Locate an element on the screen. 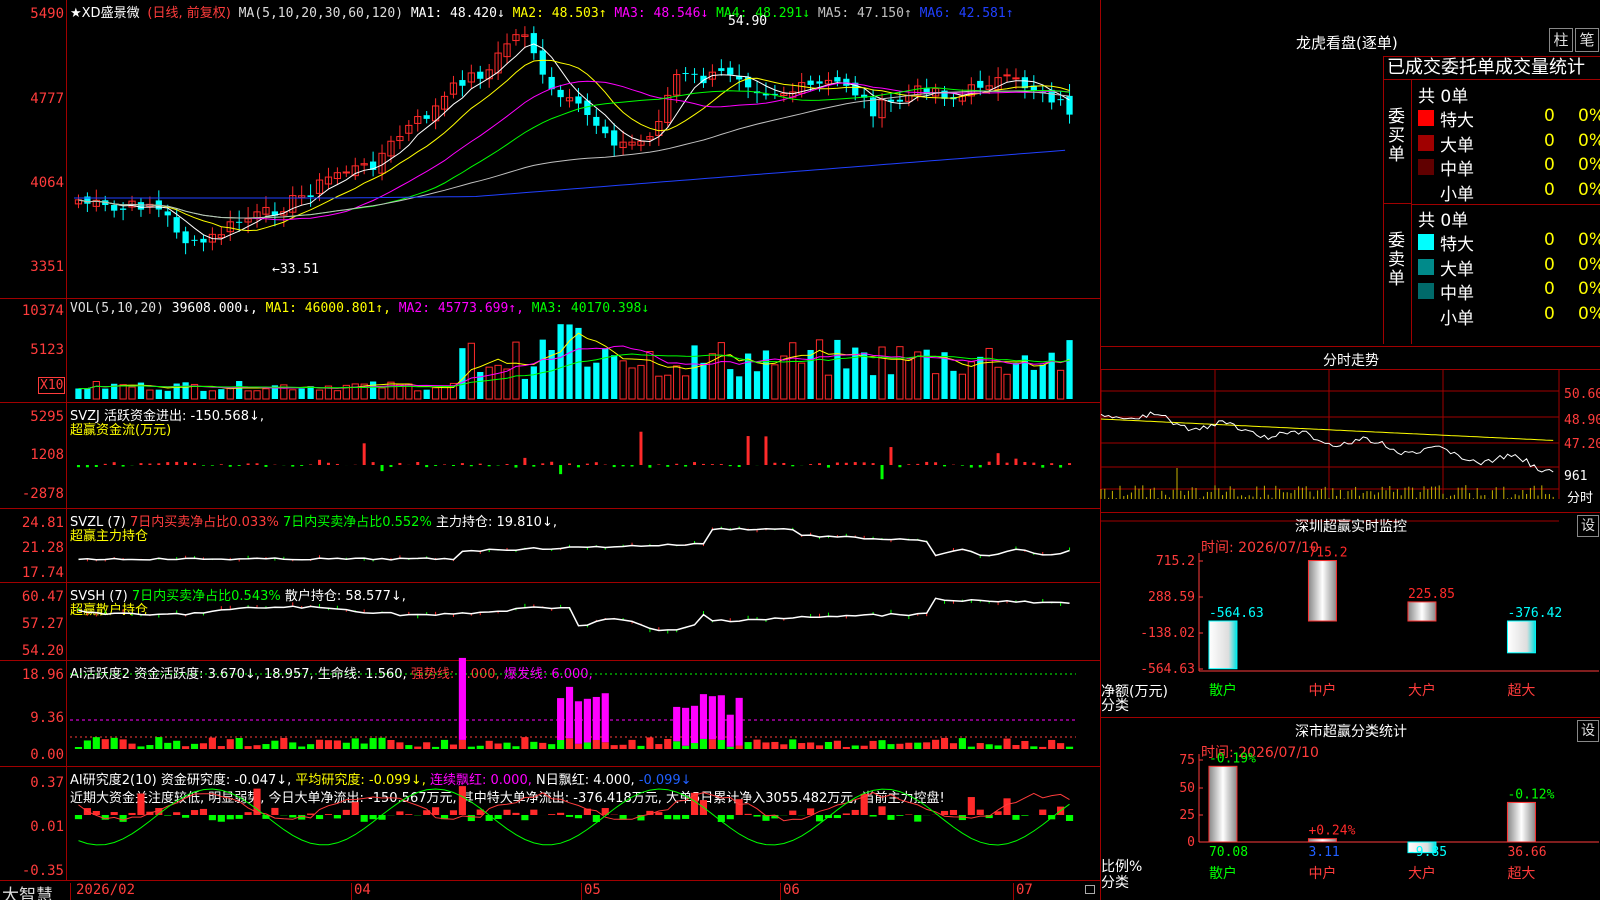 This screenshot has width=1600, height=900. order-percent: 0% is located at coordinates (1589, 240).